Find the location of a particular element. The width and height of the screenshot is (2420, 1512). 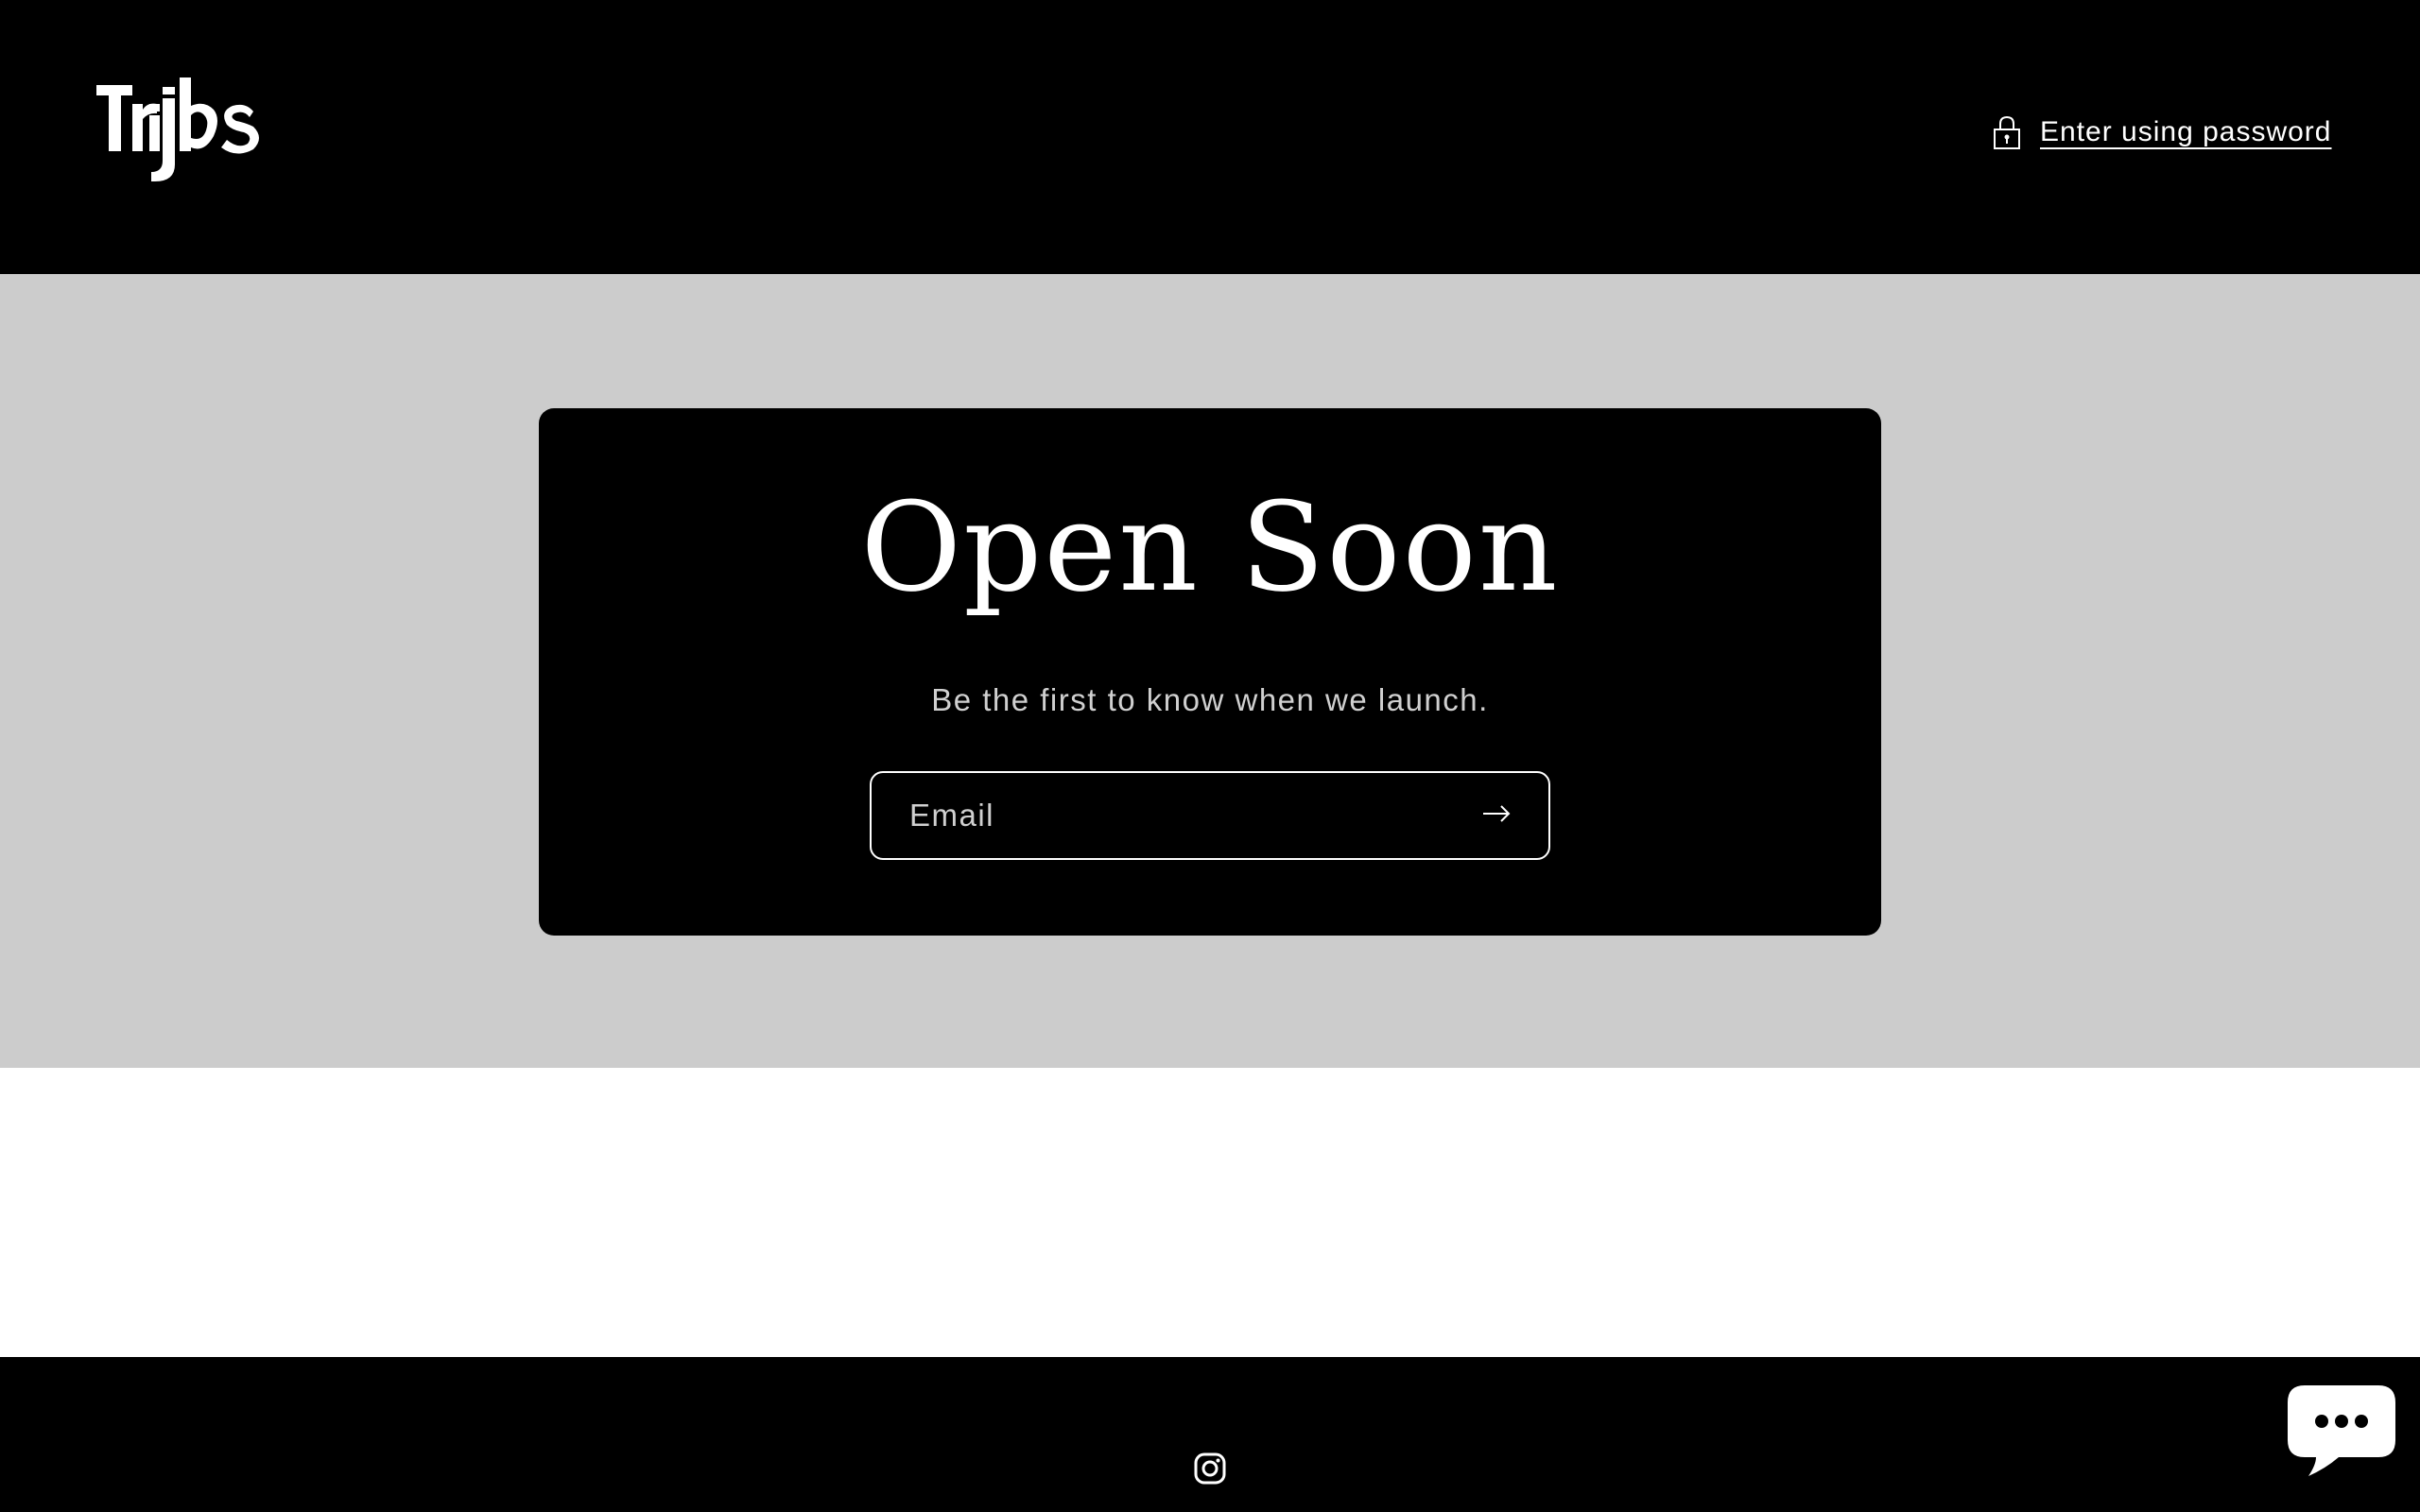

brand-logo is located at coordinates (190, 130).